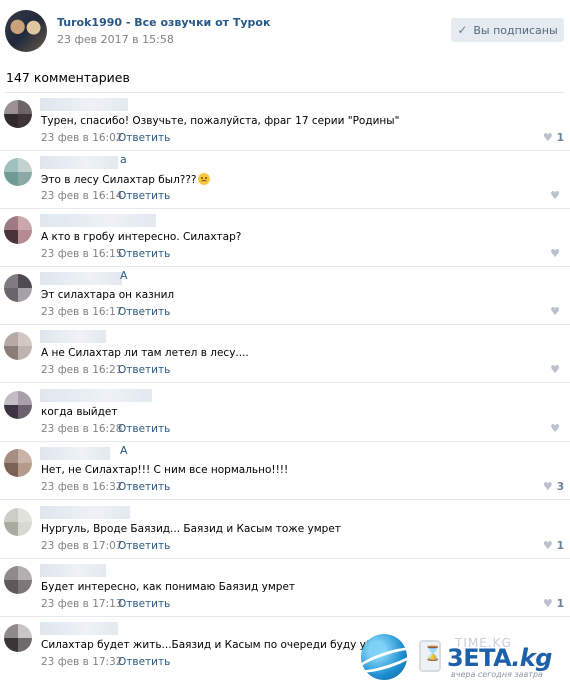 The image size is (570, 684). What do you see at coordinates (125, 179) in the screenshot?
I see `comment-text: Это в лесу Силахтар был???` at bounding box center [125, 179].